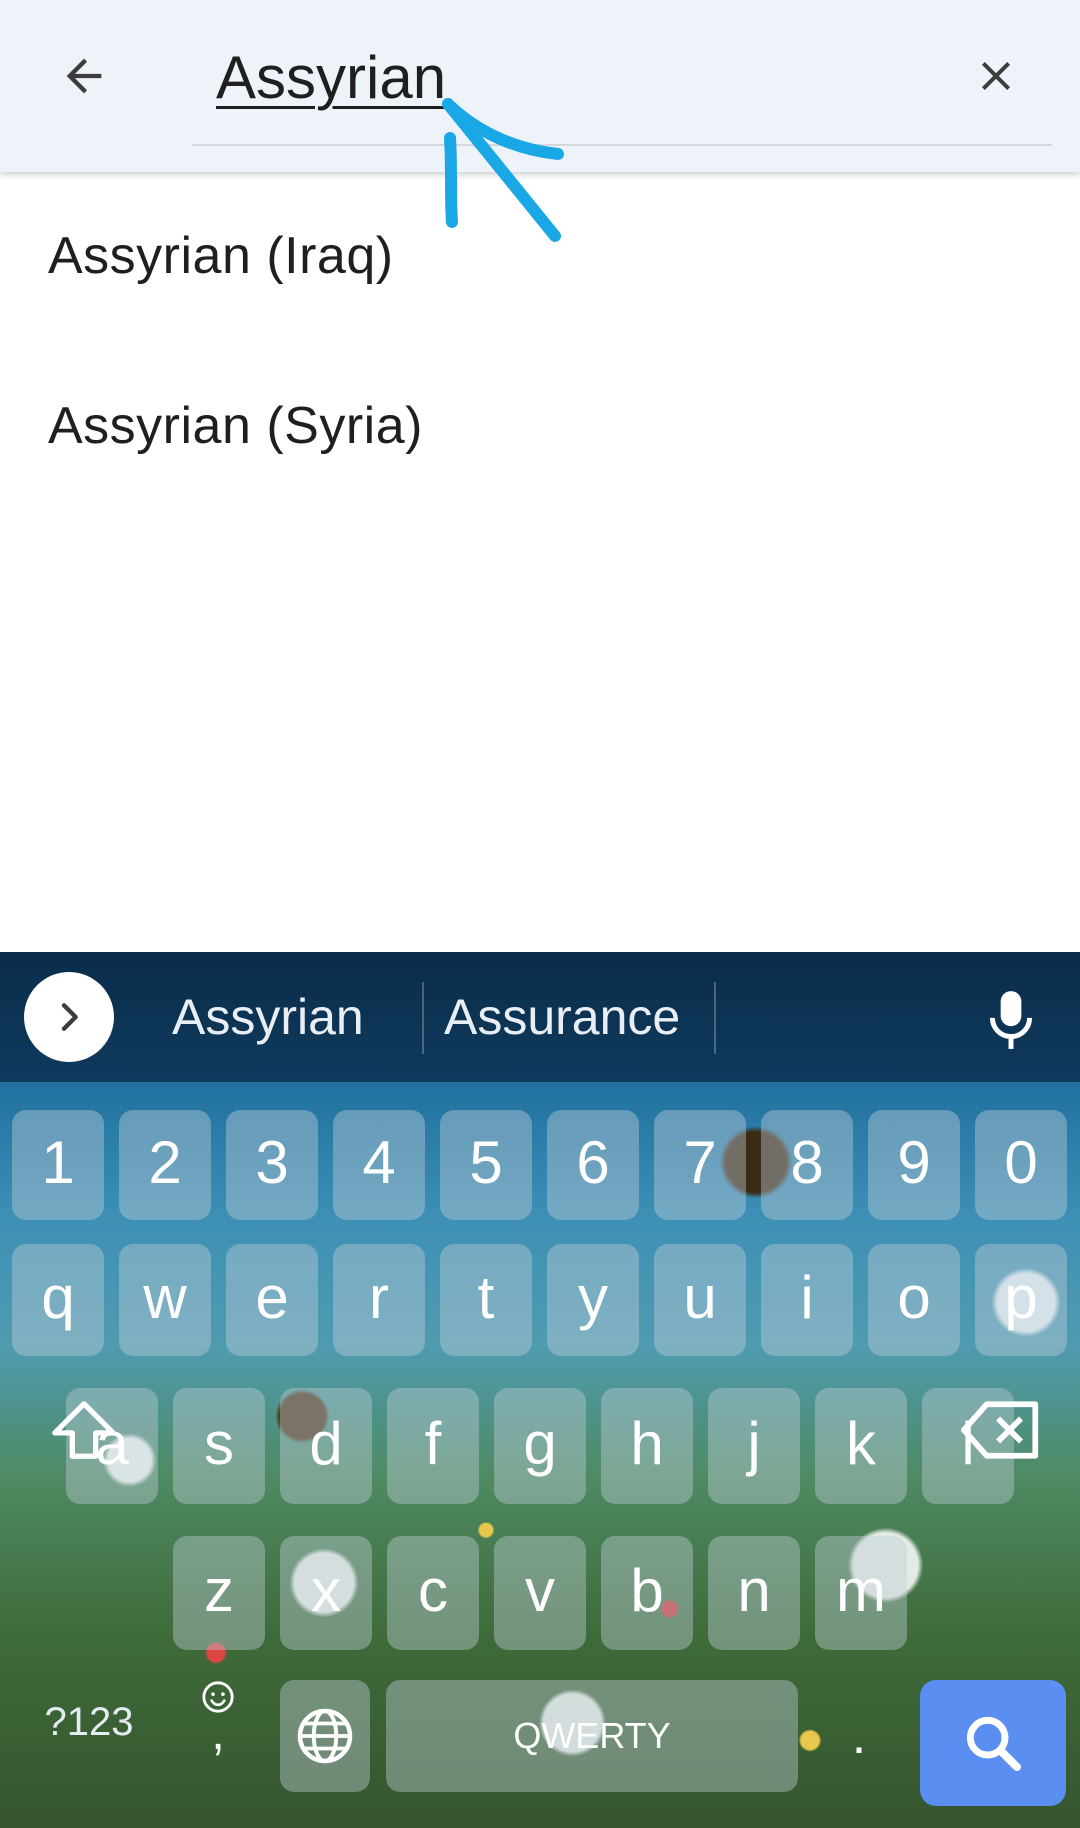 The width and height of the screenshot is (1080, 1828). Describe the element at coordinates (754, 1443) in the screenshot. I see `key-label: j` at that location.